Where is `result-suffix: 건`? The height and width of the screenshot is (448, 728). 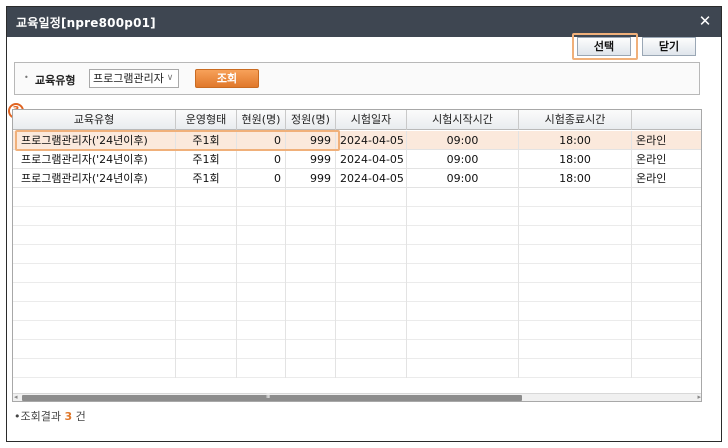 result-suffix: 건 is located at coordinates (80, 416).